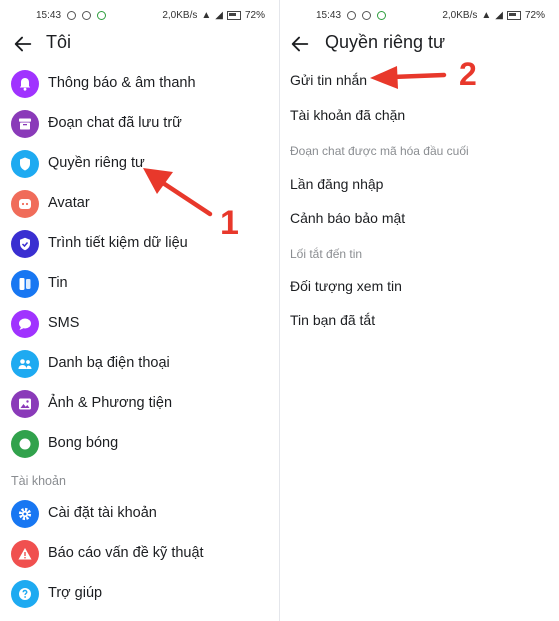 The height and width of the screenshot is (621, 559). I want to click on menu-item-sms: SMS, so click(139, 324).